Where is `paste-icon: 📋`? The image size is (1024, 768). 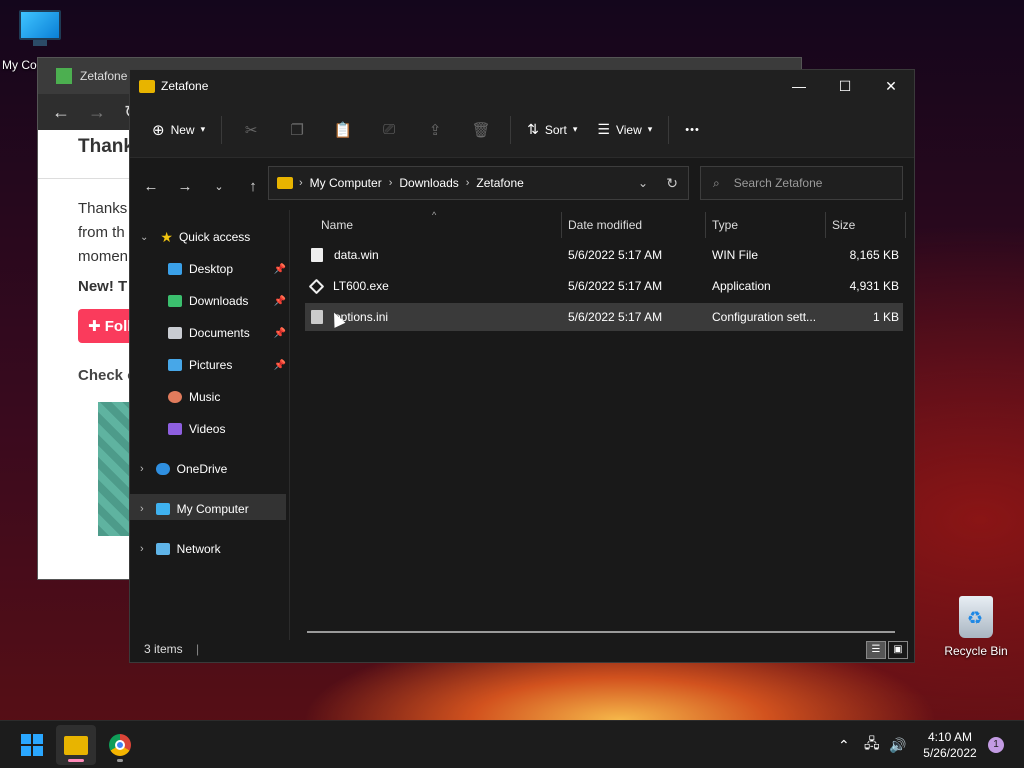 paste-icon: 📋 is located at coordinates (343, 130).